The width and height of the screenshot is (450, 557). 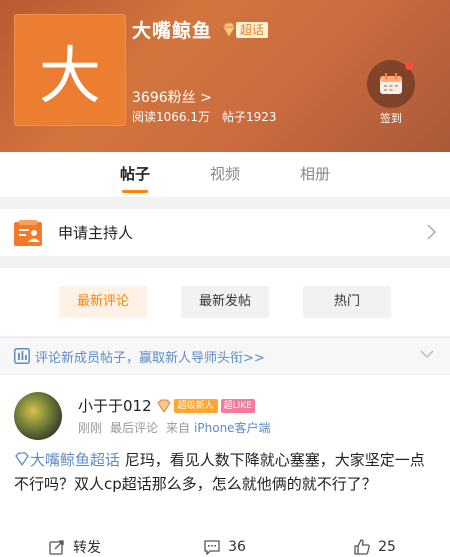 I want to click on topic-stats: 阅读1066.1万 帖子1923, so click(x=204, y=116).